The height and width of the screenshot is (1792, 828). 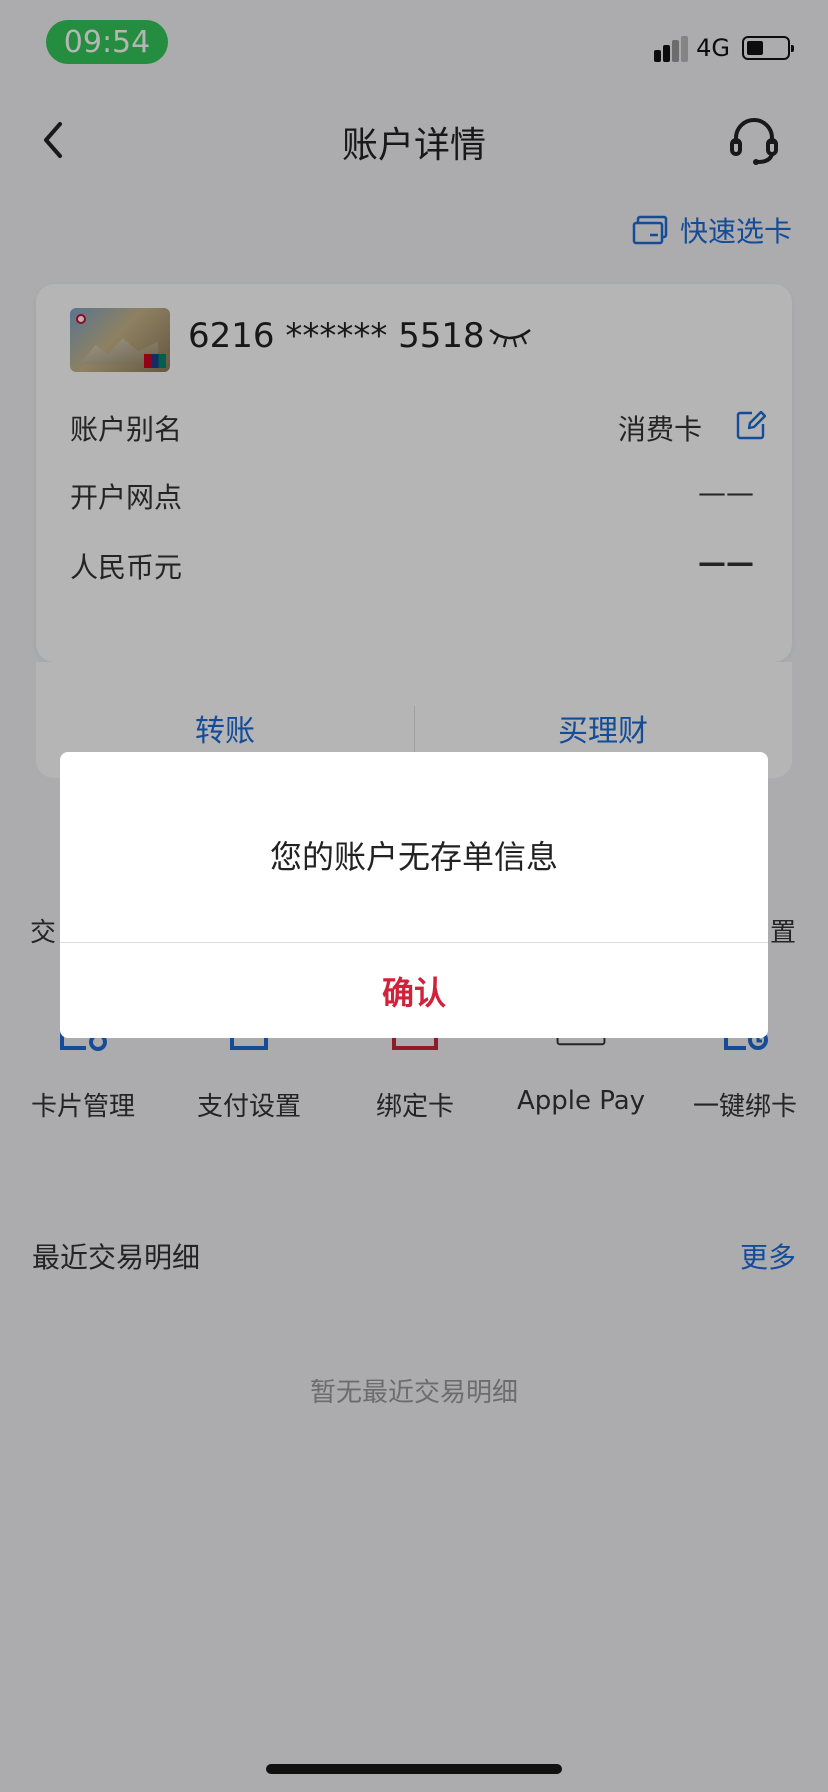 What do you see at coordinates (414, 895) in the screenshot?
I see `alert-dialog: 您的账户无存单信息 确认` at bounding box center [414, 895].